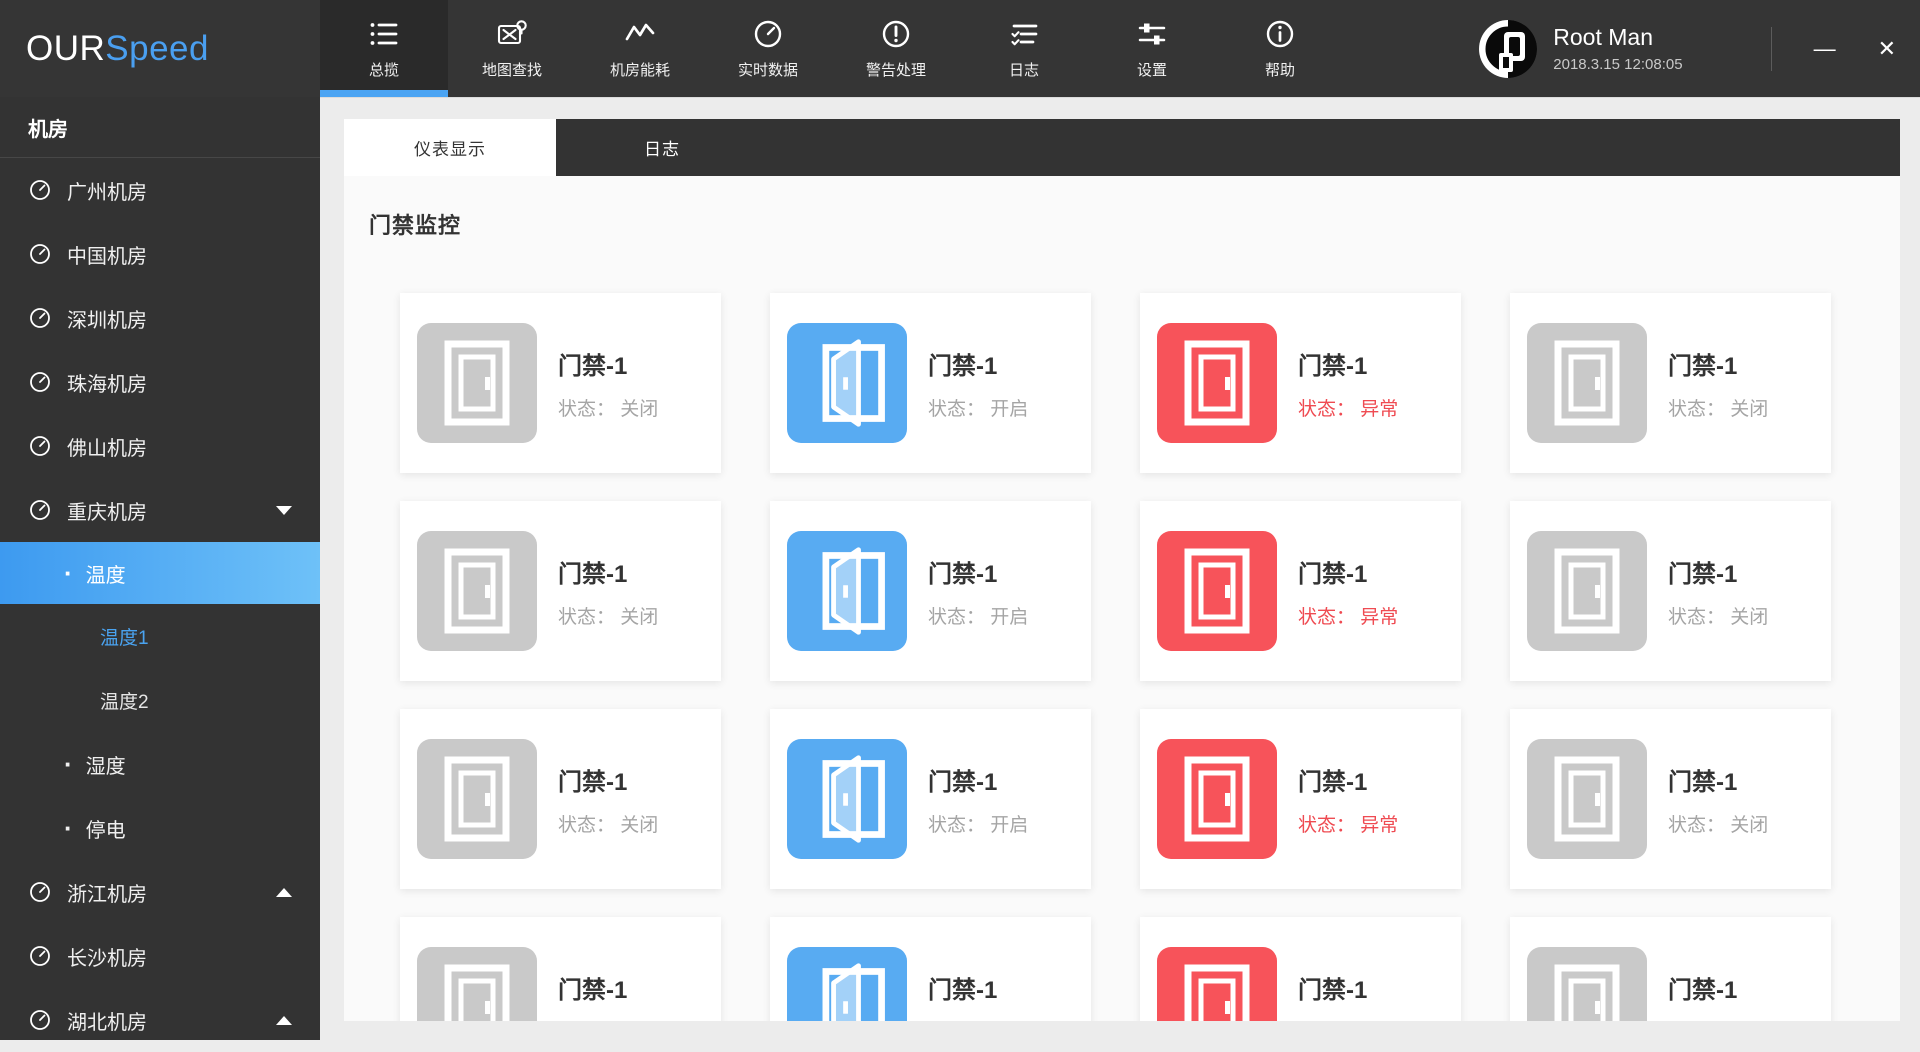 The height and width of the screenshot is (1052, 1920). I want to click on nav-item-realtime-data: 实时数据, so click(768, 48).